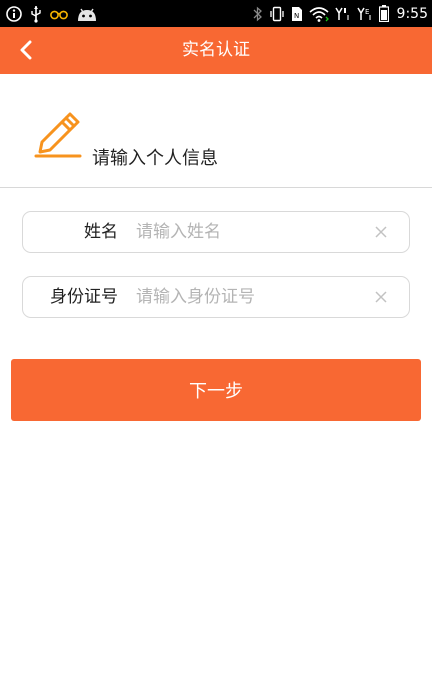 The width and height of the screenshot is (432, 691). I want to click on page-title: 实名认证, so click(216, 50).